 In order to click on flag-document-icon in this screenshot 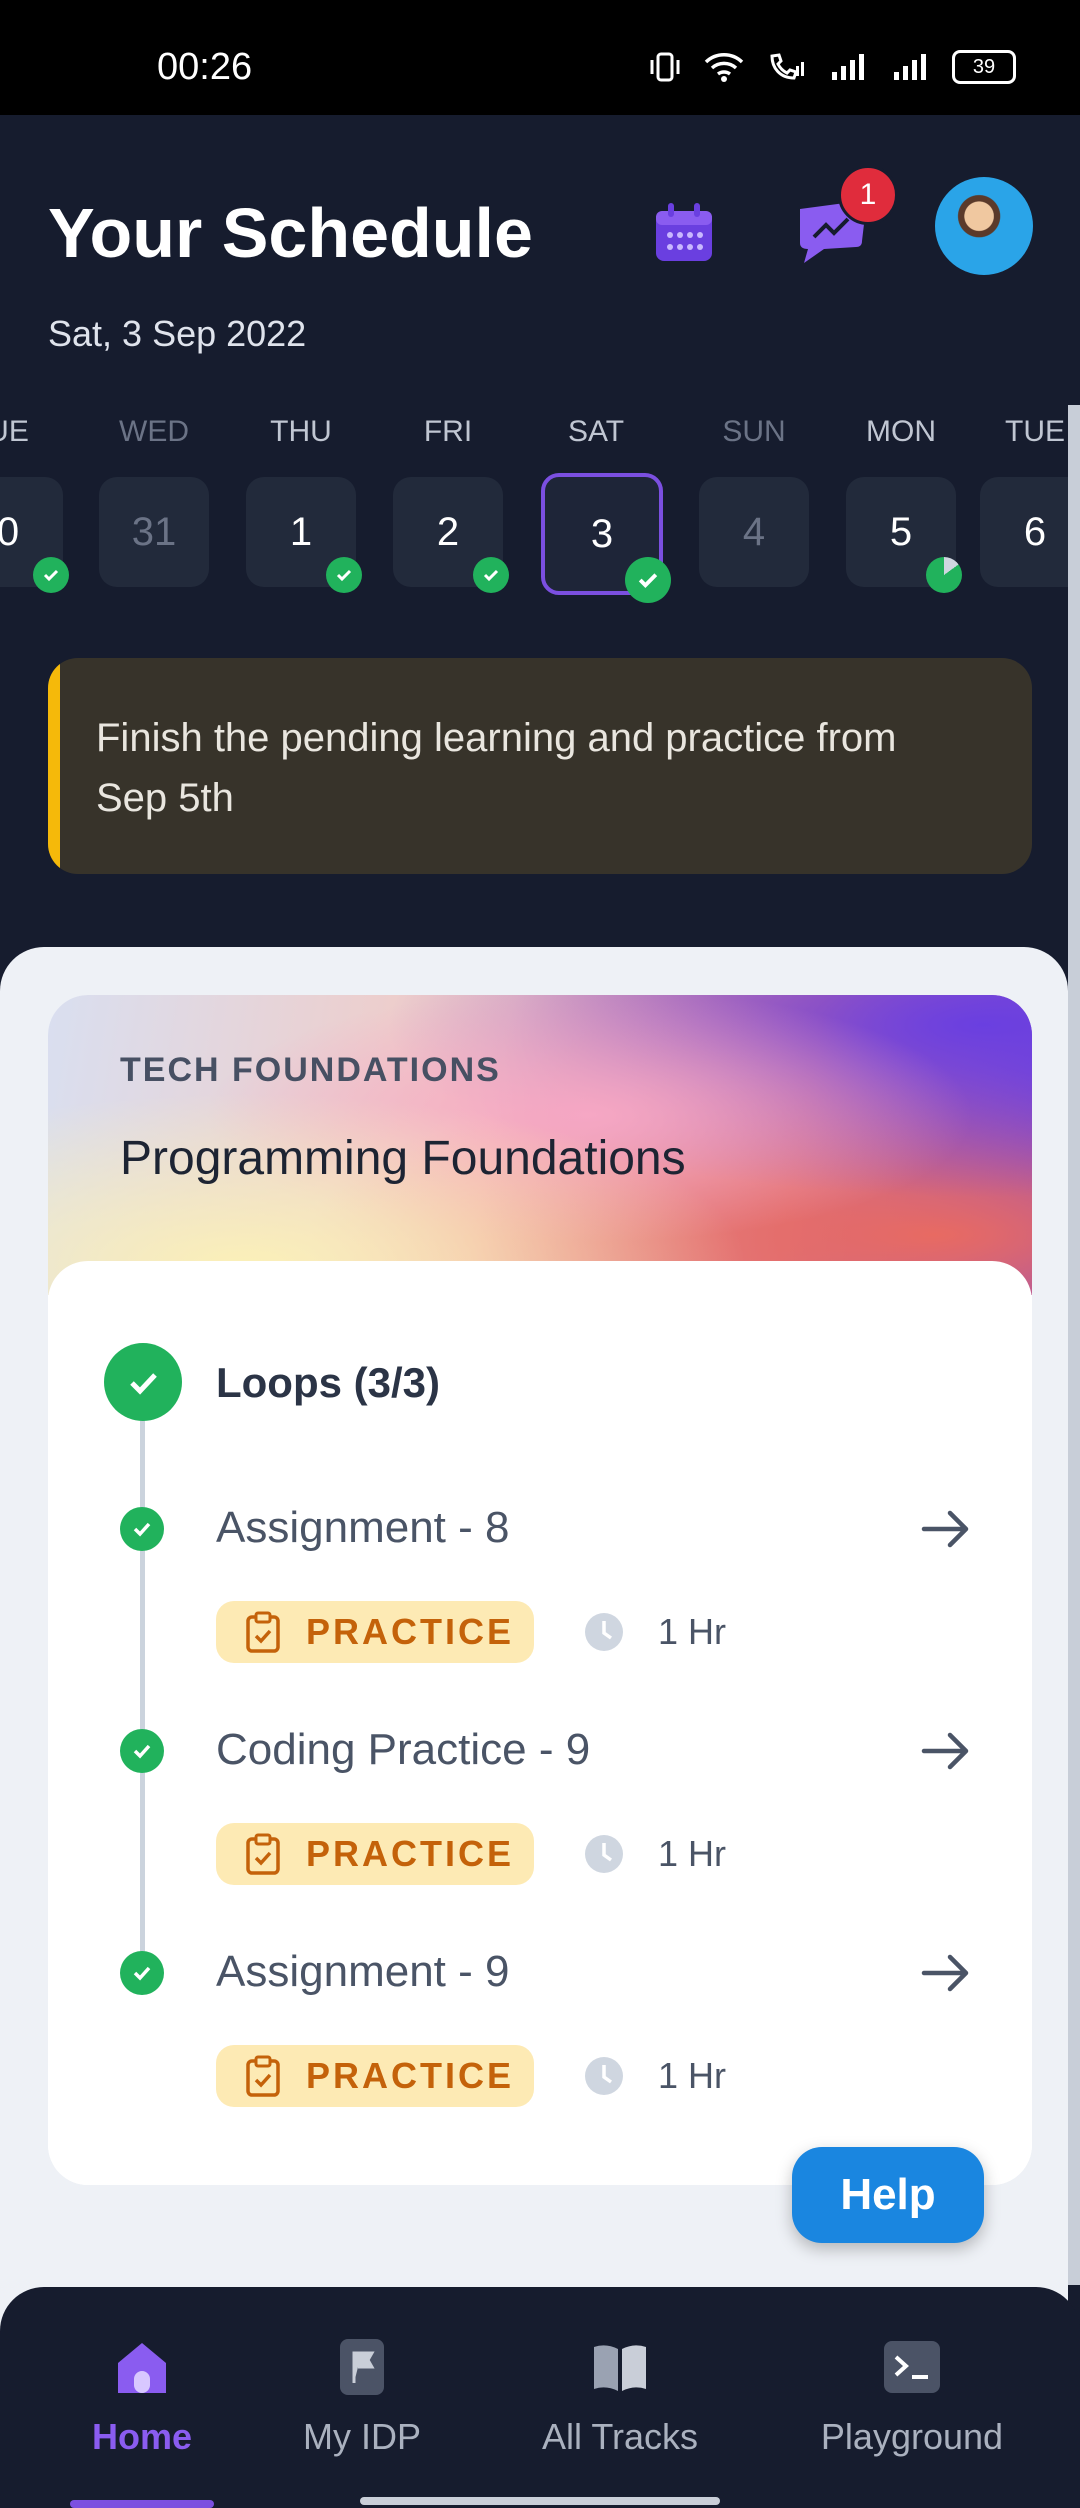, I will do `click(362, 2367)`.